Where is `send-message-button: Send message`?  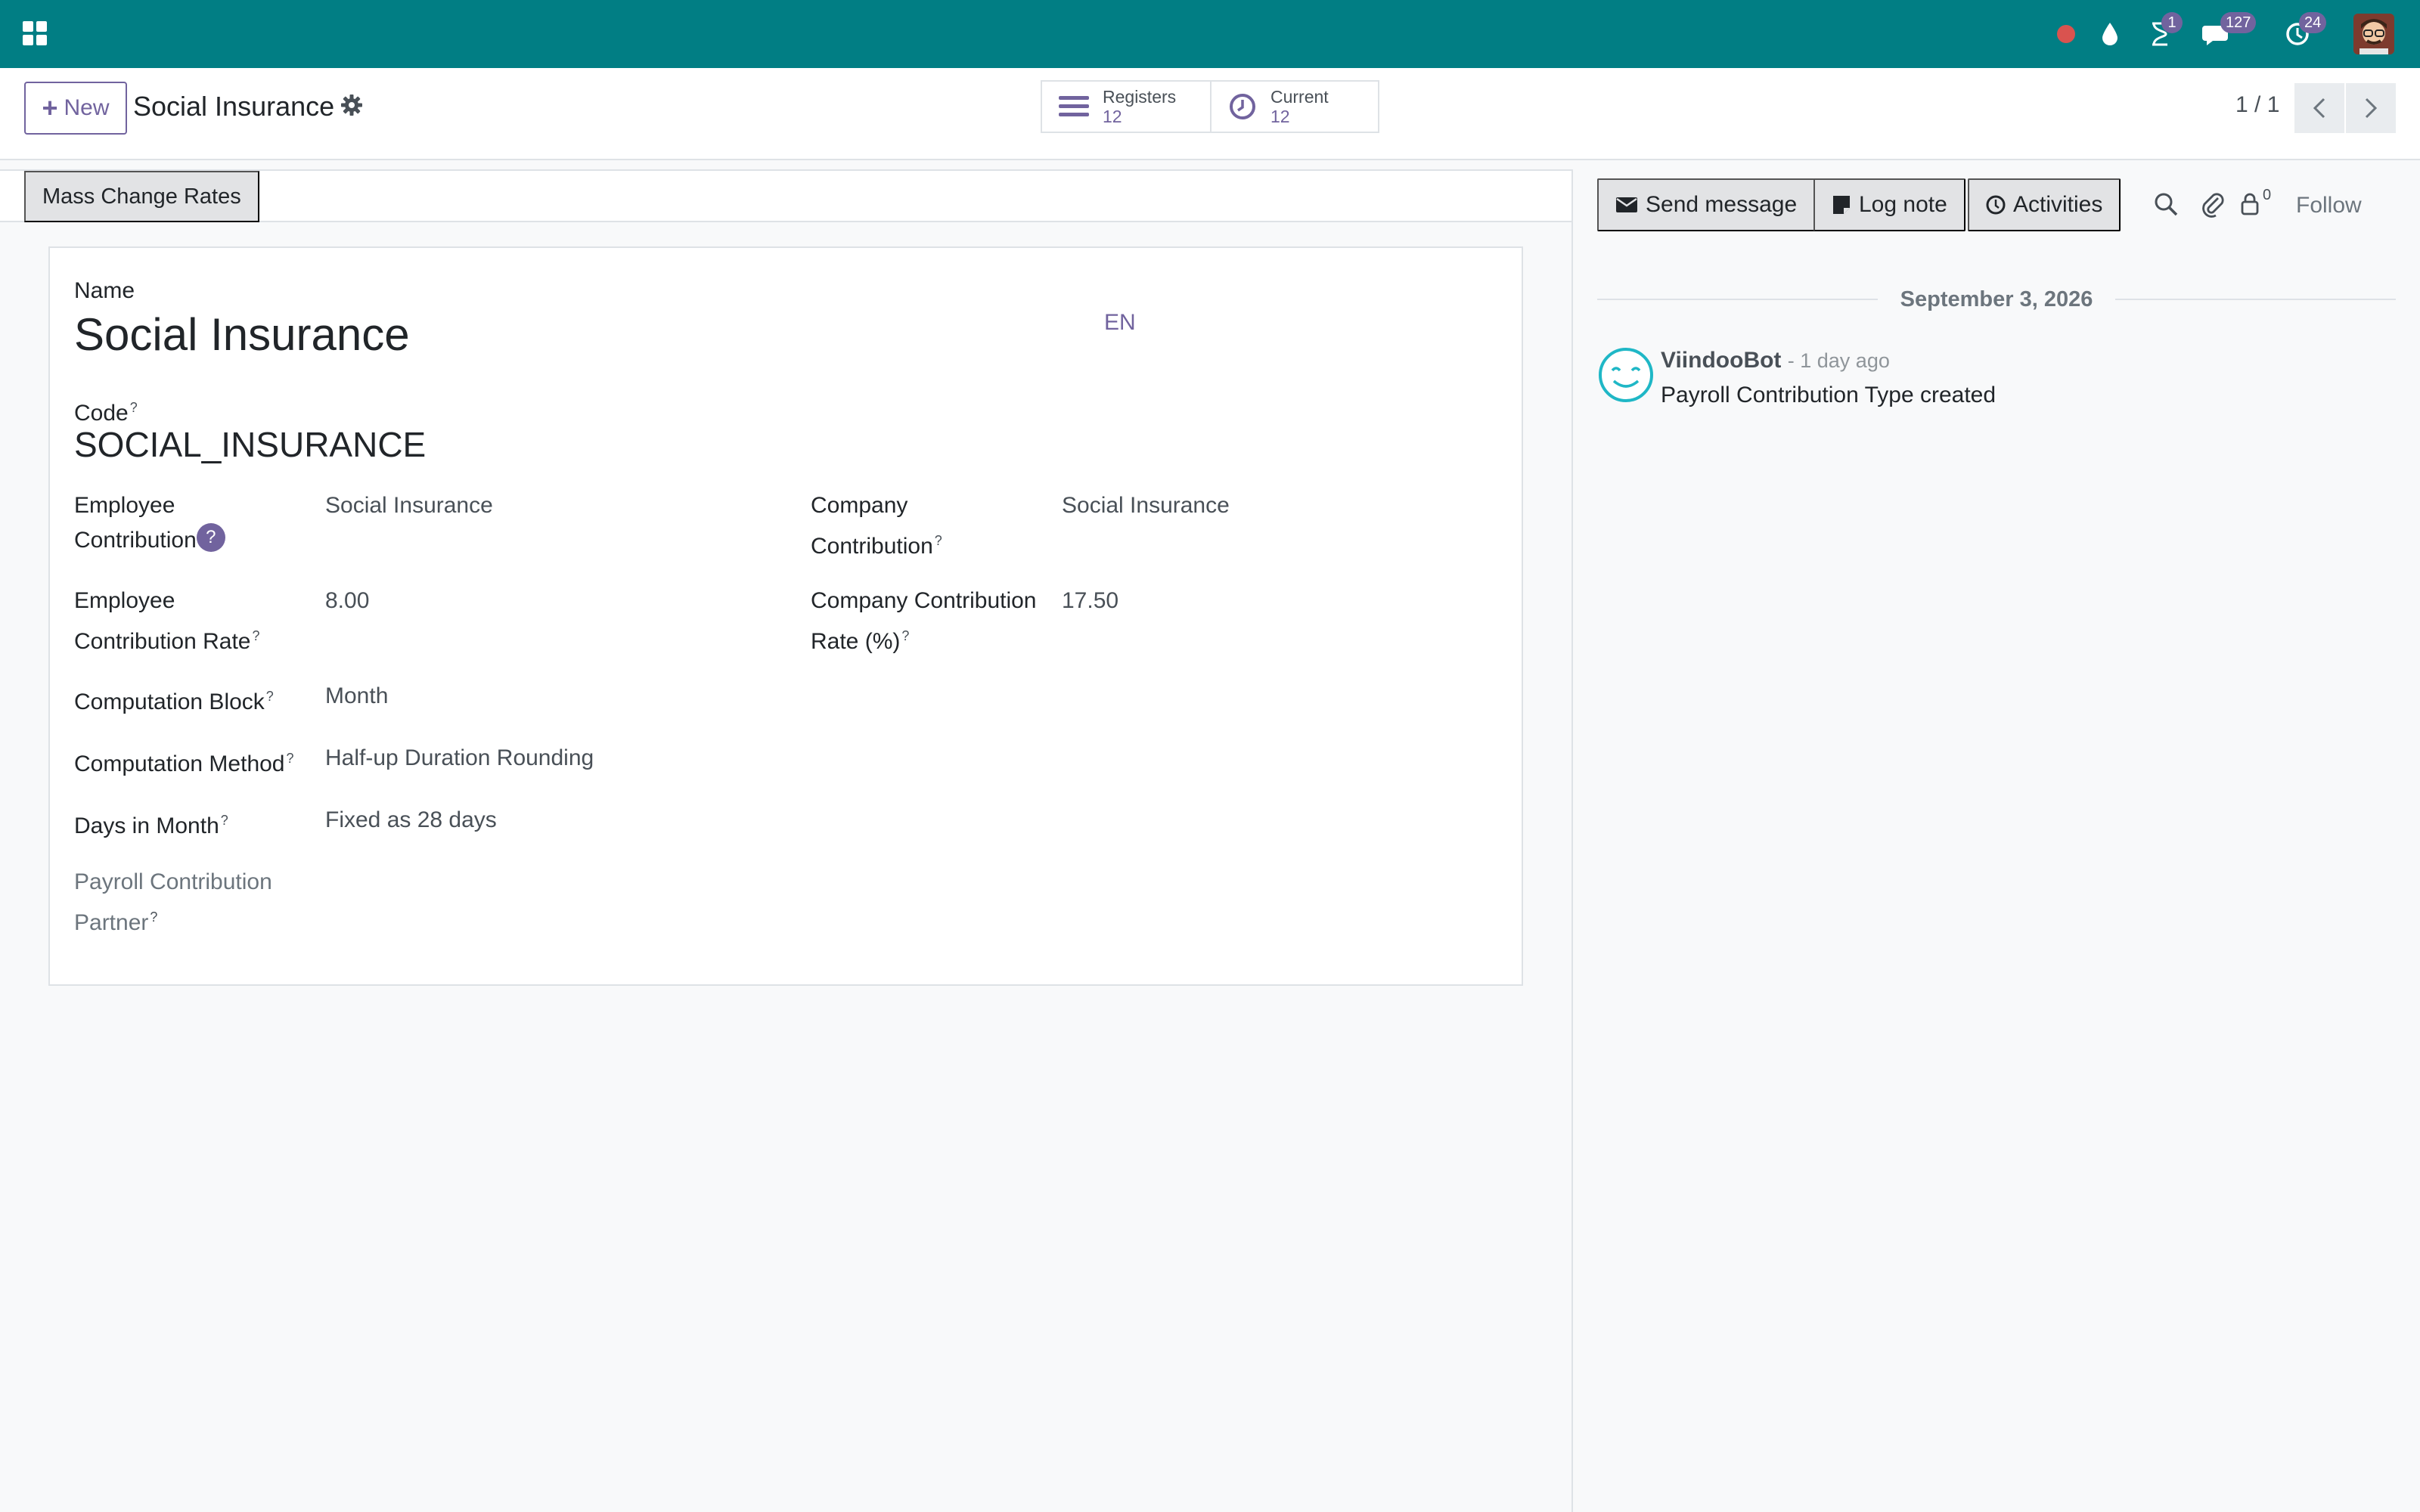
send-message-button: Send message is located at coordinates (1706, 205).